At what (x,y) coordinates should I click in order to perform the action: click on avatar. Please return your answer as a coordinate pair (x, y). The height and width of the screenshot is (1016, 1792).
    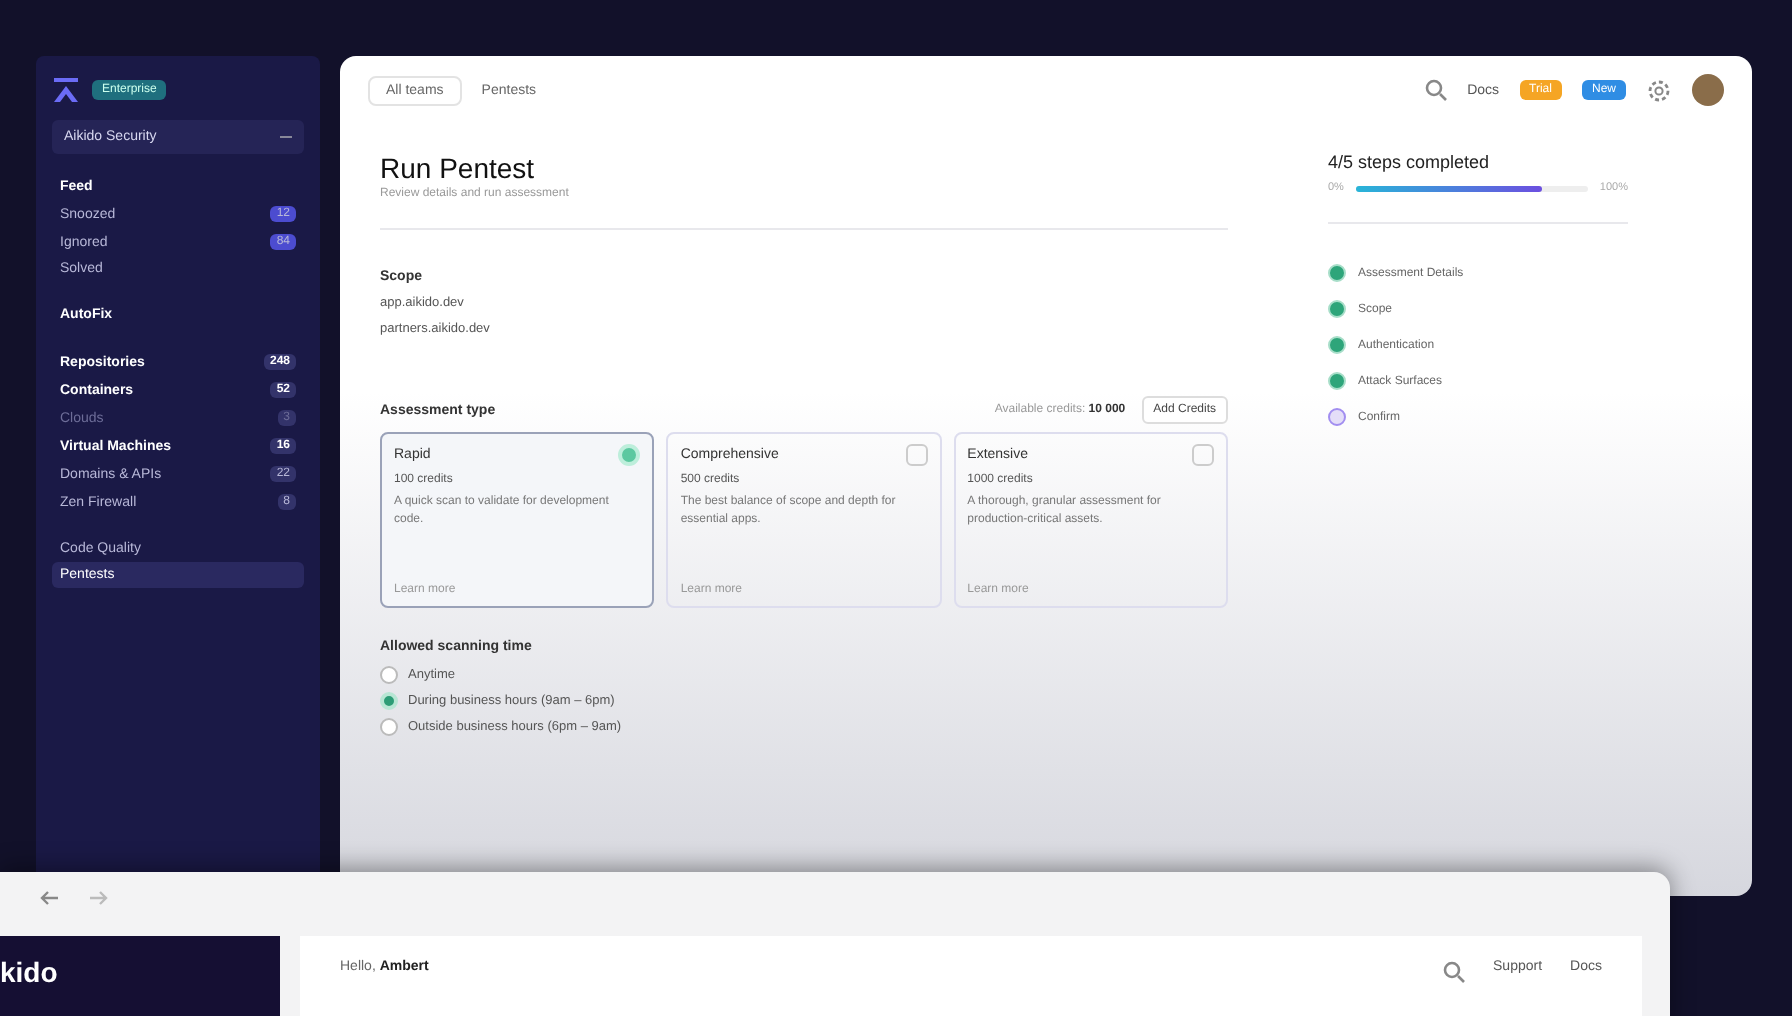
    Looking at the image, I should click on (1708, 90).